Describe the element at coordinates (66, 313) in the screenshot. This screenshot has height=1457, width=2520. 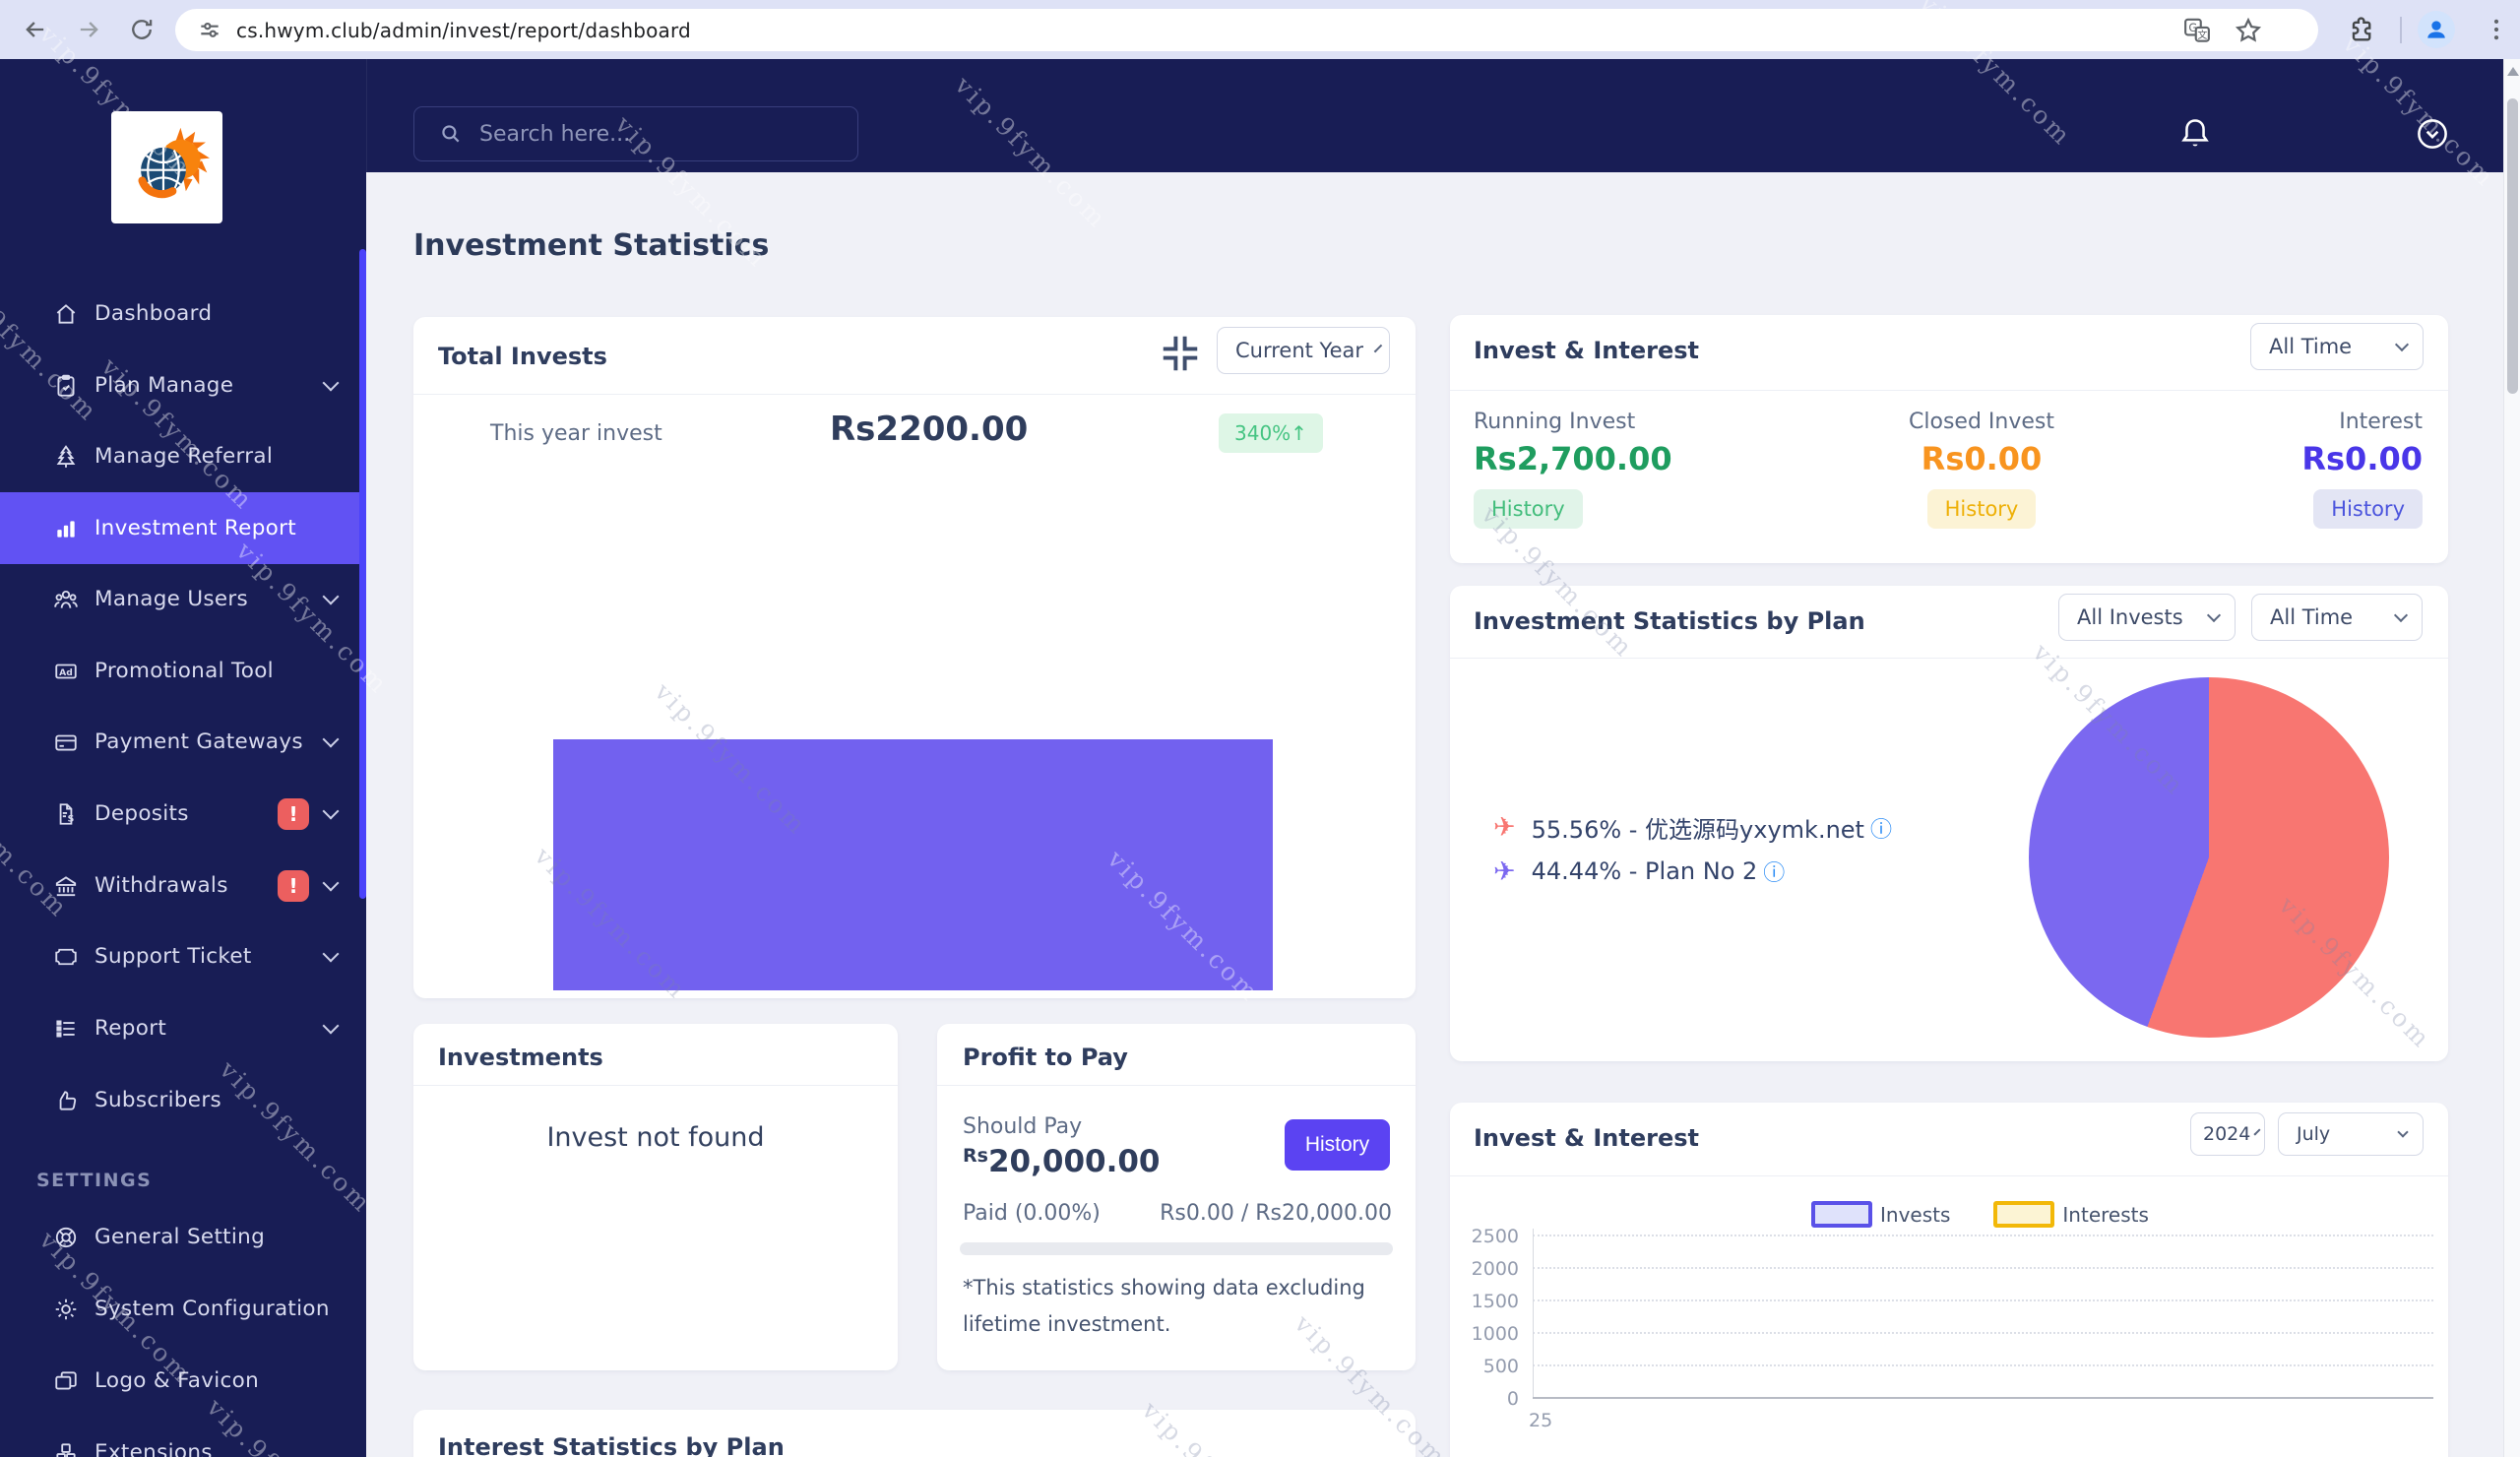
I see `home-icon` at that location.